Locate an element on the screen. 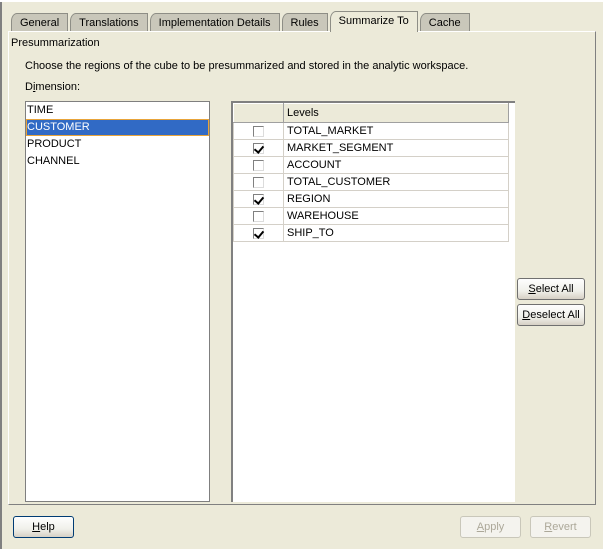 The image size is (603, 549). level-row: WAREHOUSE is located at coordinates (371, 216).